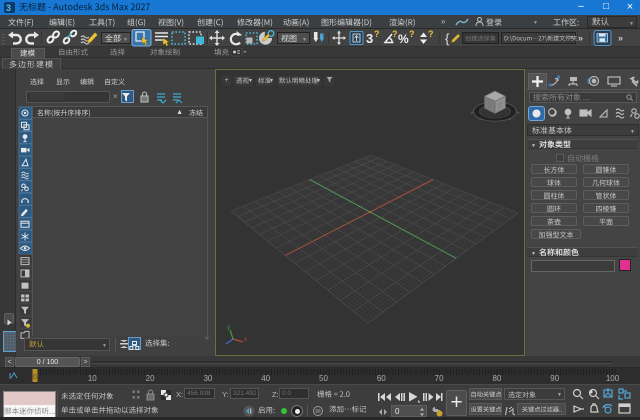 This screenshot has width=640, height=420. I want to click on svg-text: 20, so click(150, 378).